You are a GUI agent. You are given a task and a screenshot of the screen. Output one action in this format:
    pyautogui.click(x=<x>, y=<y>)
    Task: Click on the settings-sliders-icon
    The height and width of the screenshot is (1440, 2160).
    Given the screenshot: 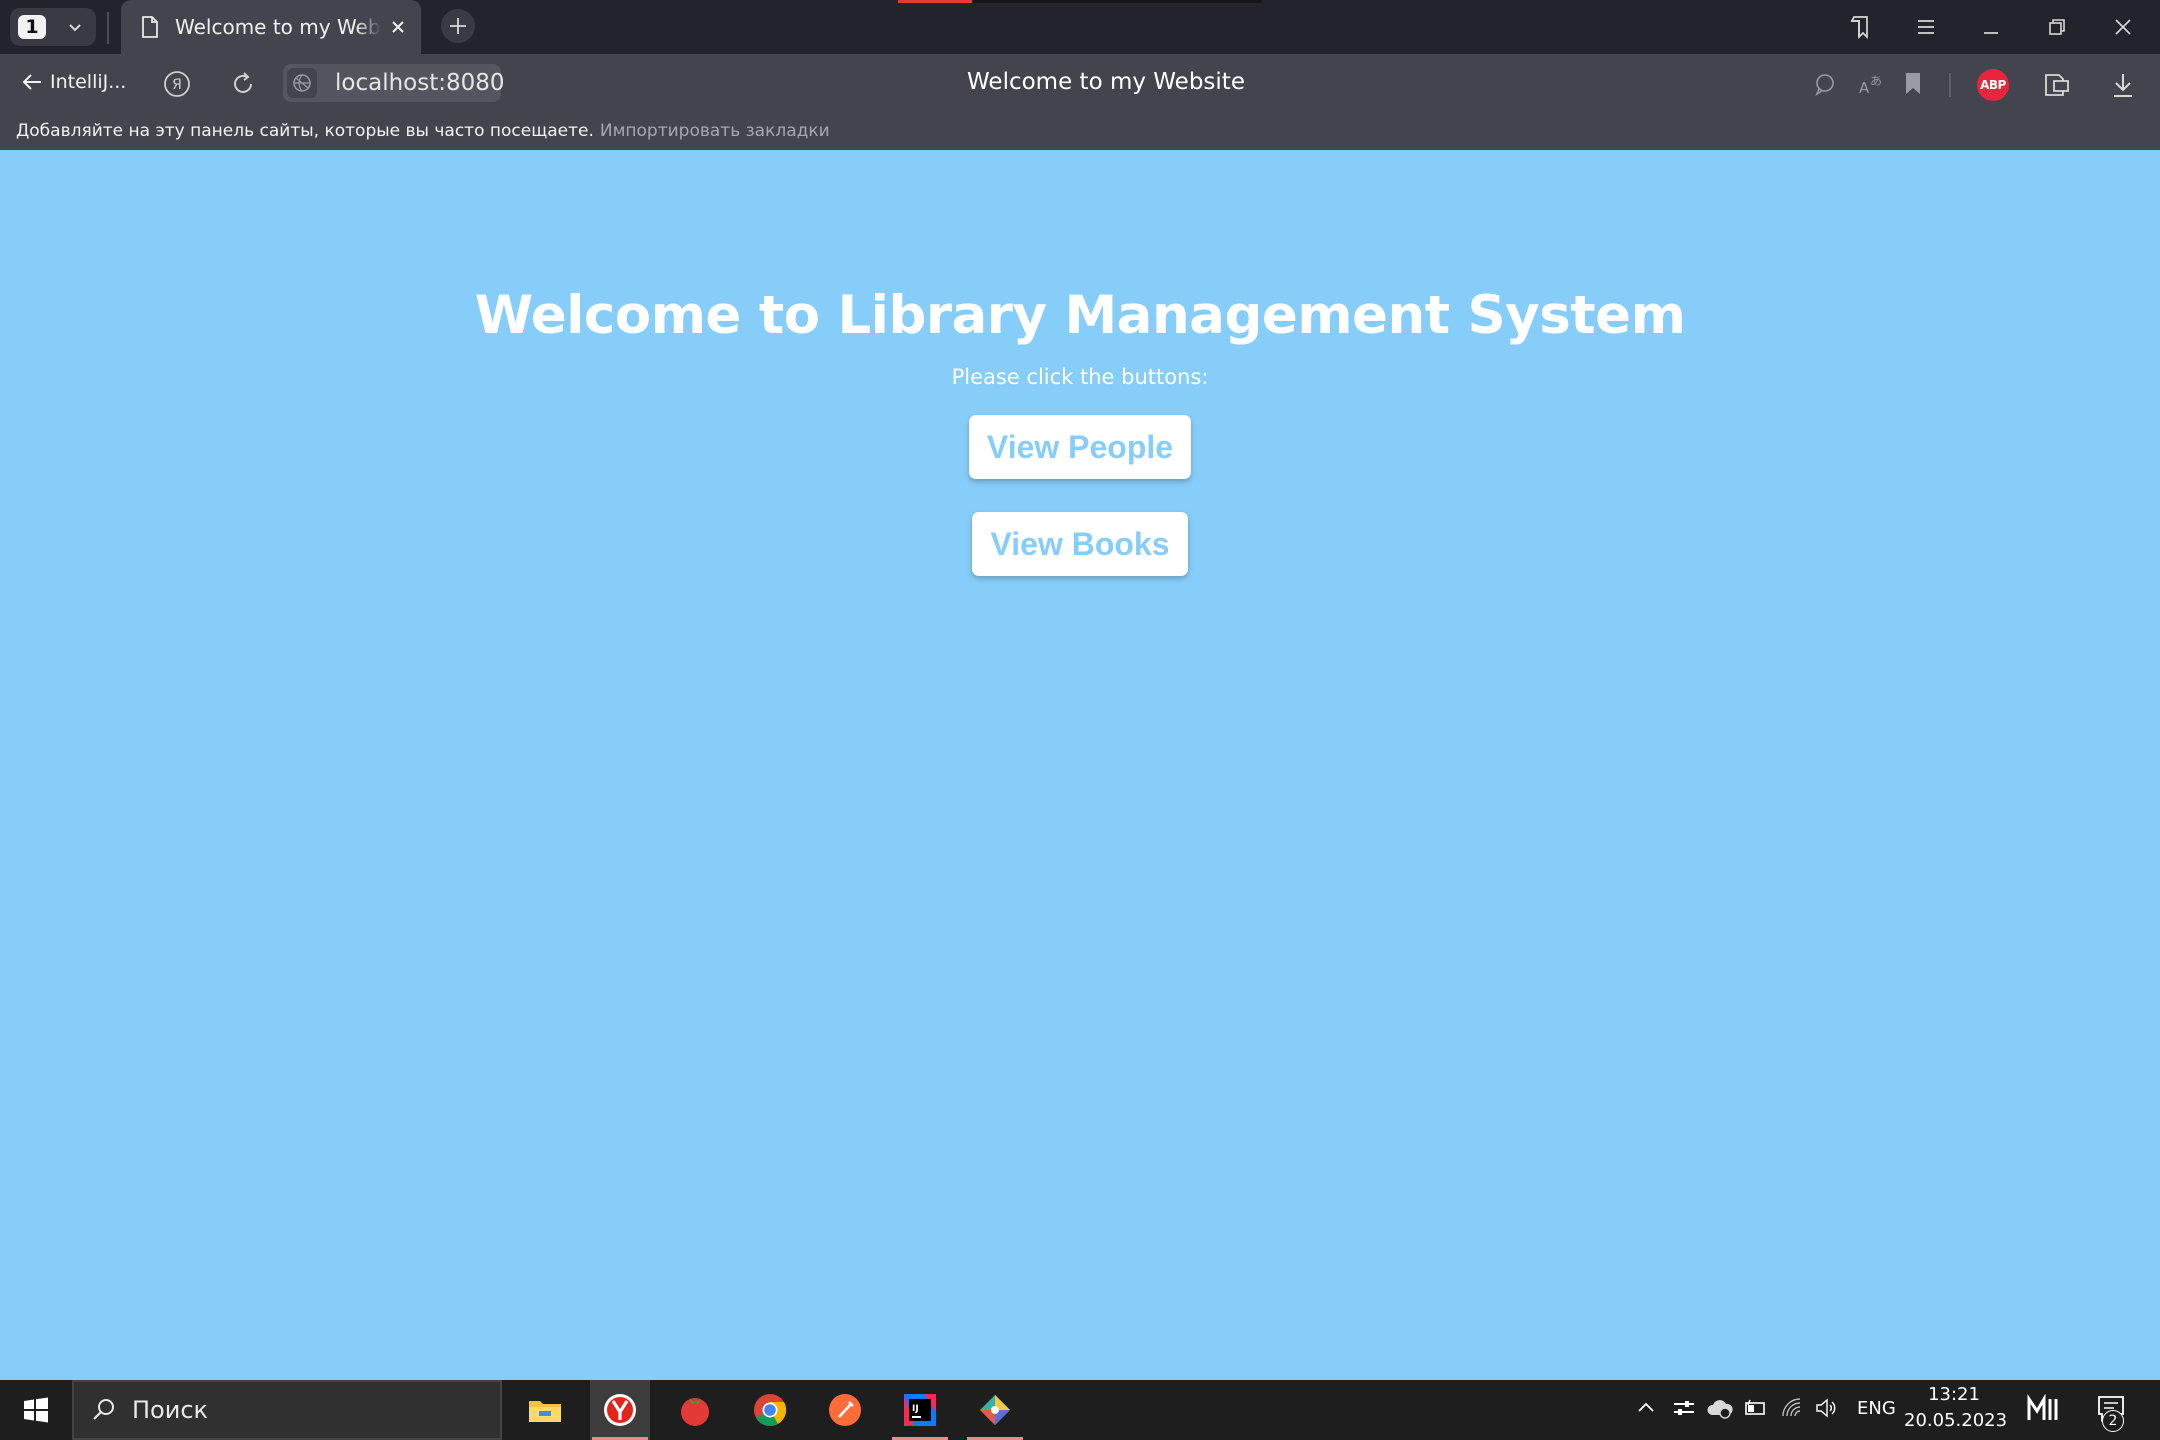 What is the action you would take?
    pyautogui.click(x=1684, y=1408)
    